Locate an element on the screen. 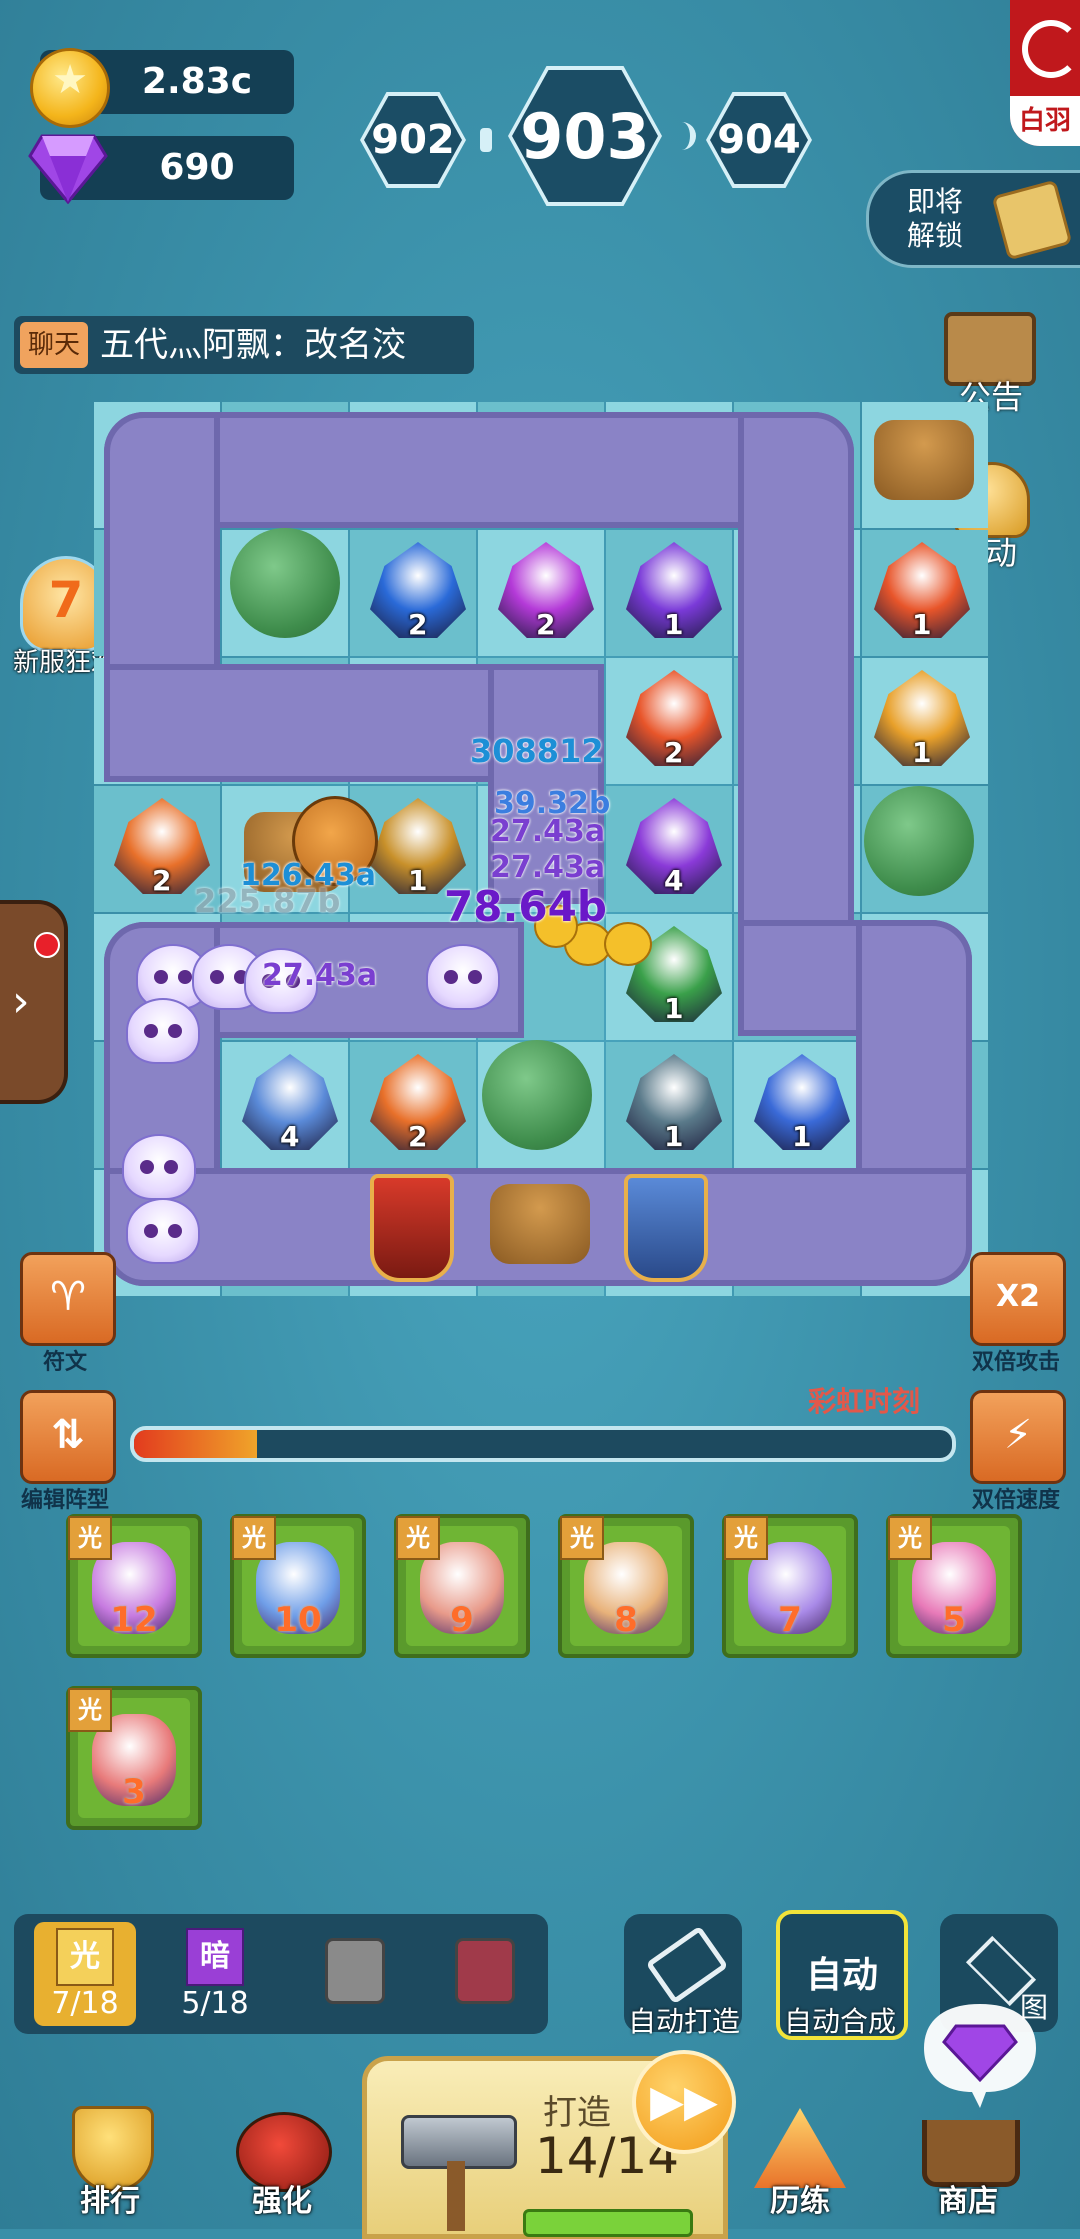 The height and width of the screenshot is (2239, 1080). damage-number: 27.43a is located at coordinates (548, 867).